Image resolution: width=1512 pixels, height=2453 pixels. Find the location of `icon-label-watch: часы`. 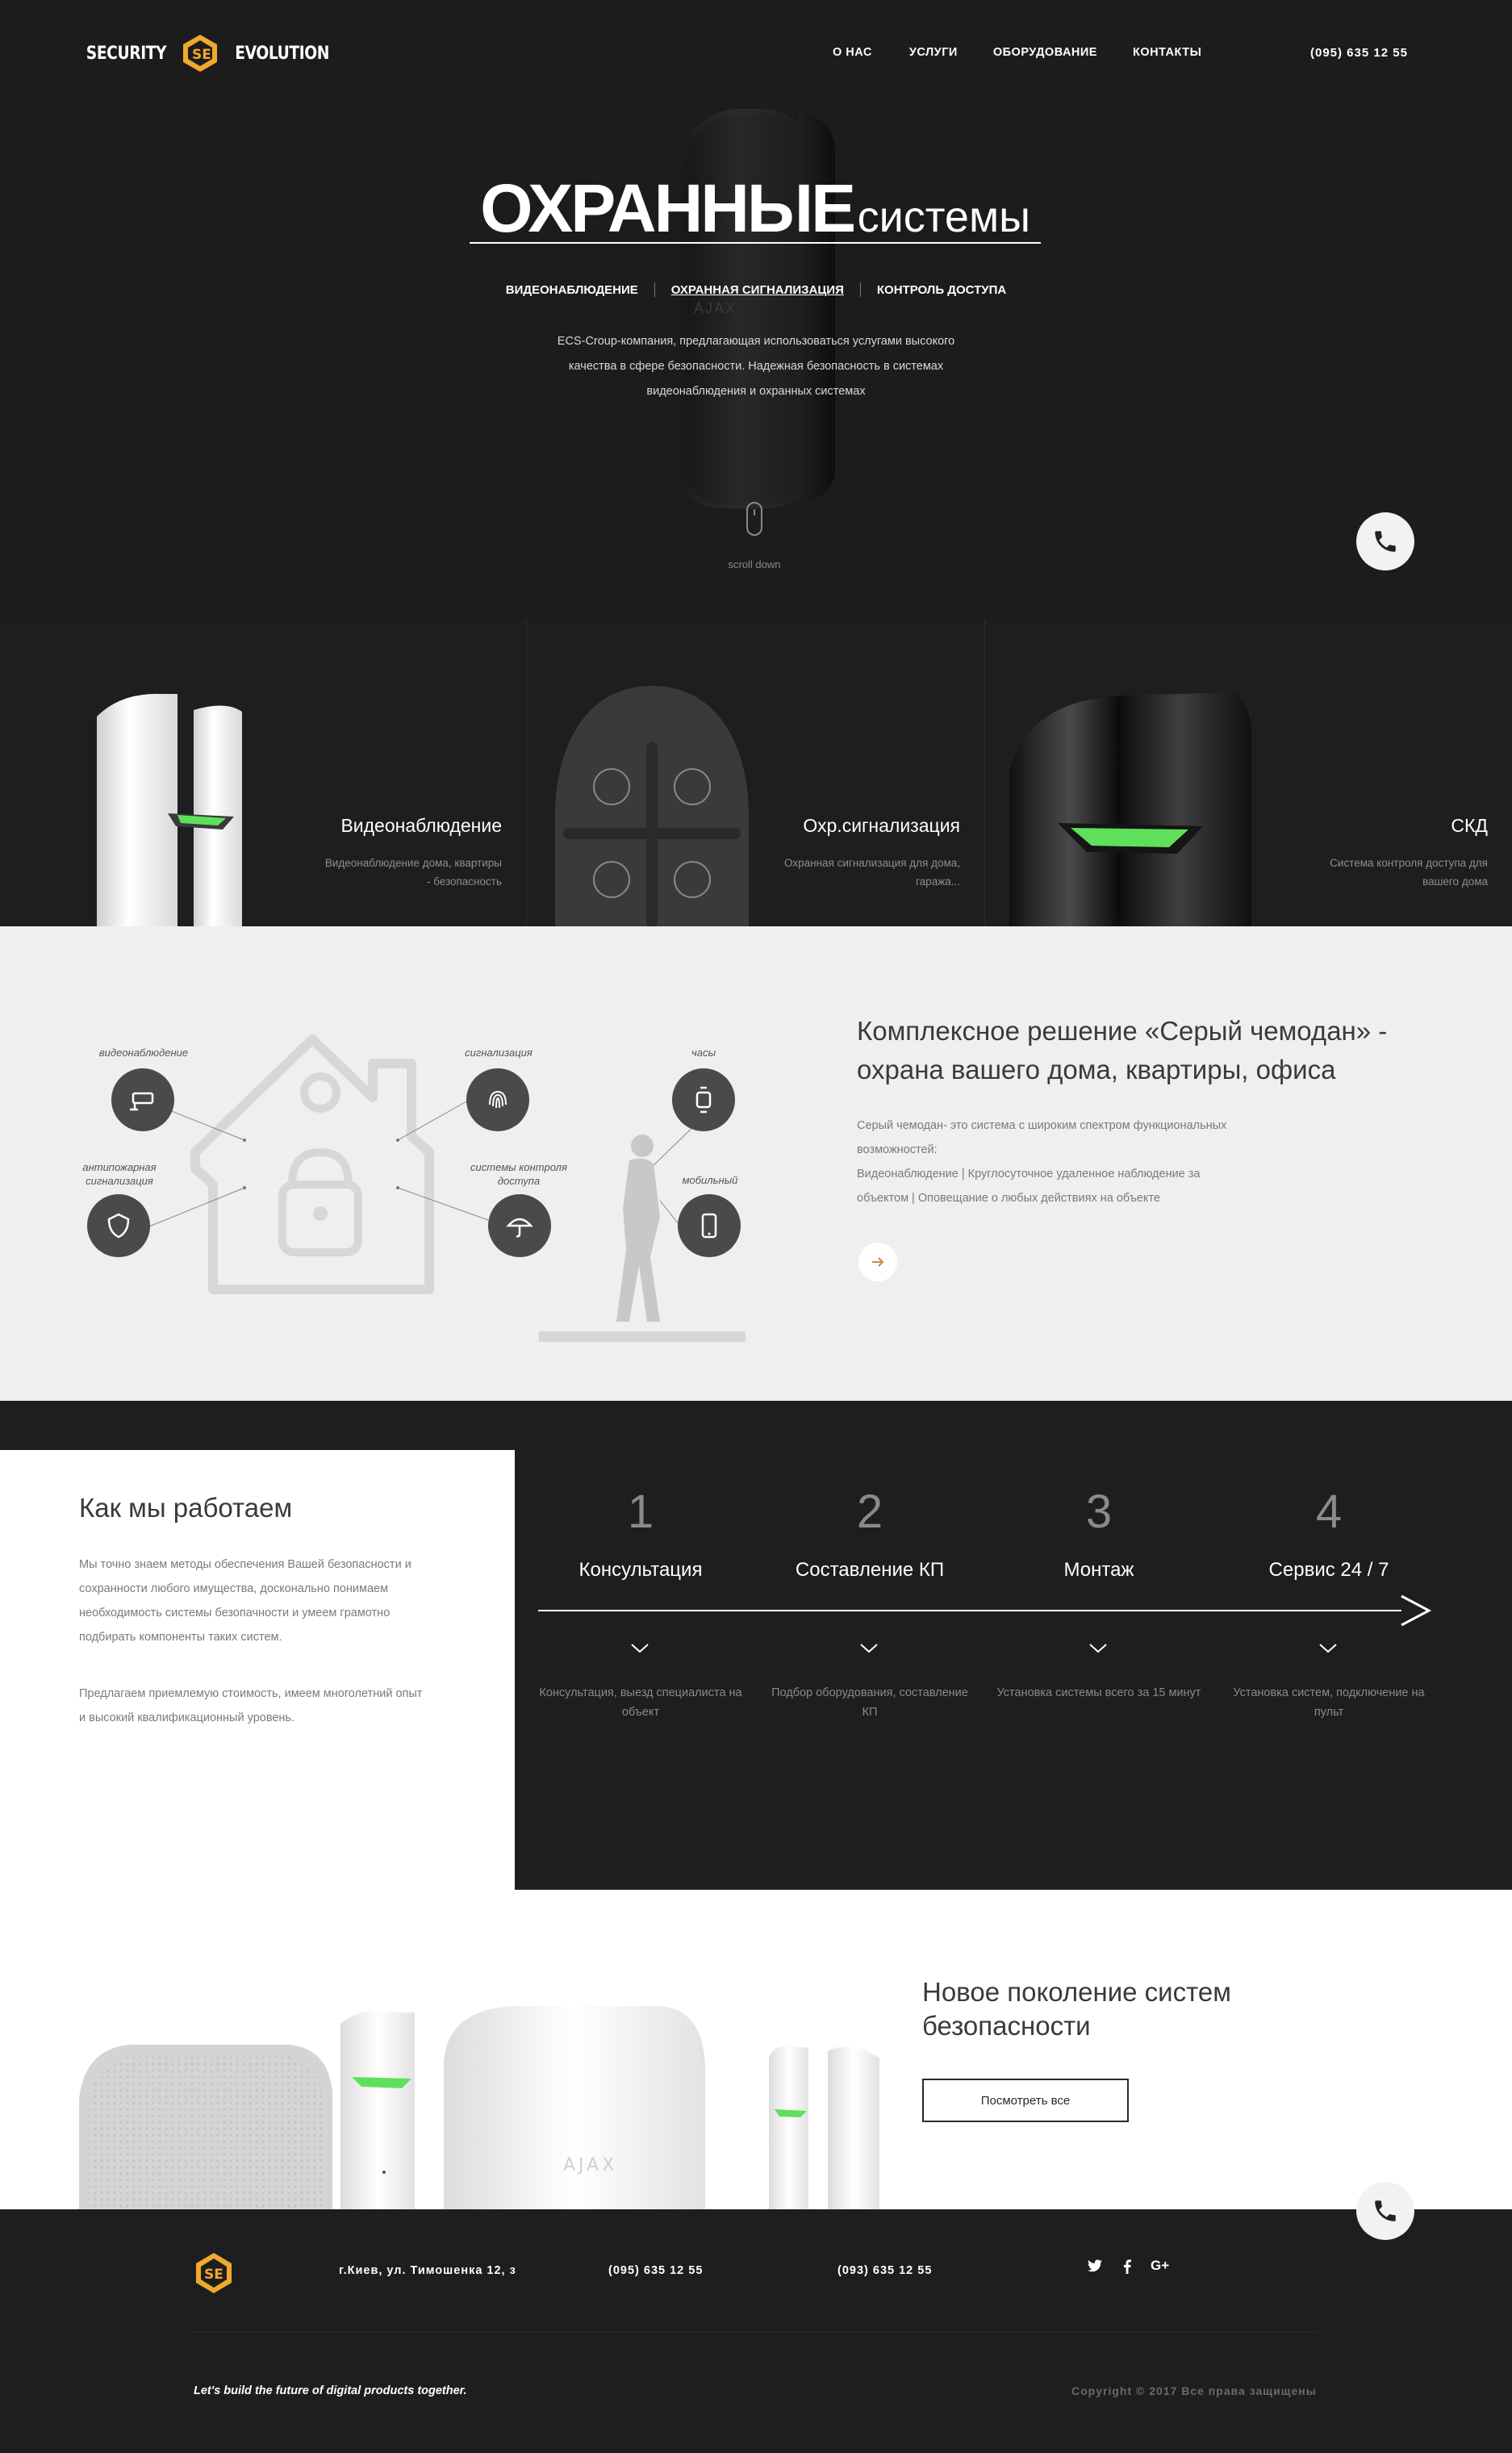

icon-label-watch: часы is located at coordinates (703, 1053).